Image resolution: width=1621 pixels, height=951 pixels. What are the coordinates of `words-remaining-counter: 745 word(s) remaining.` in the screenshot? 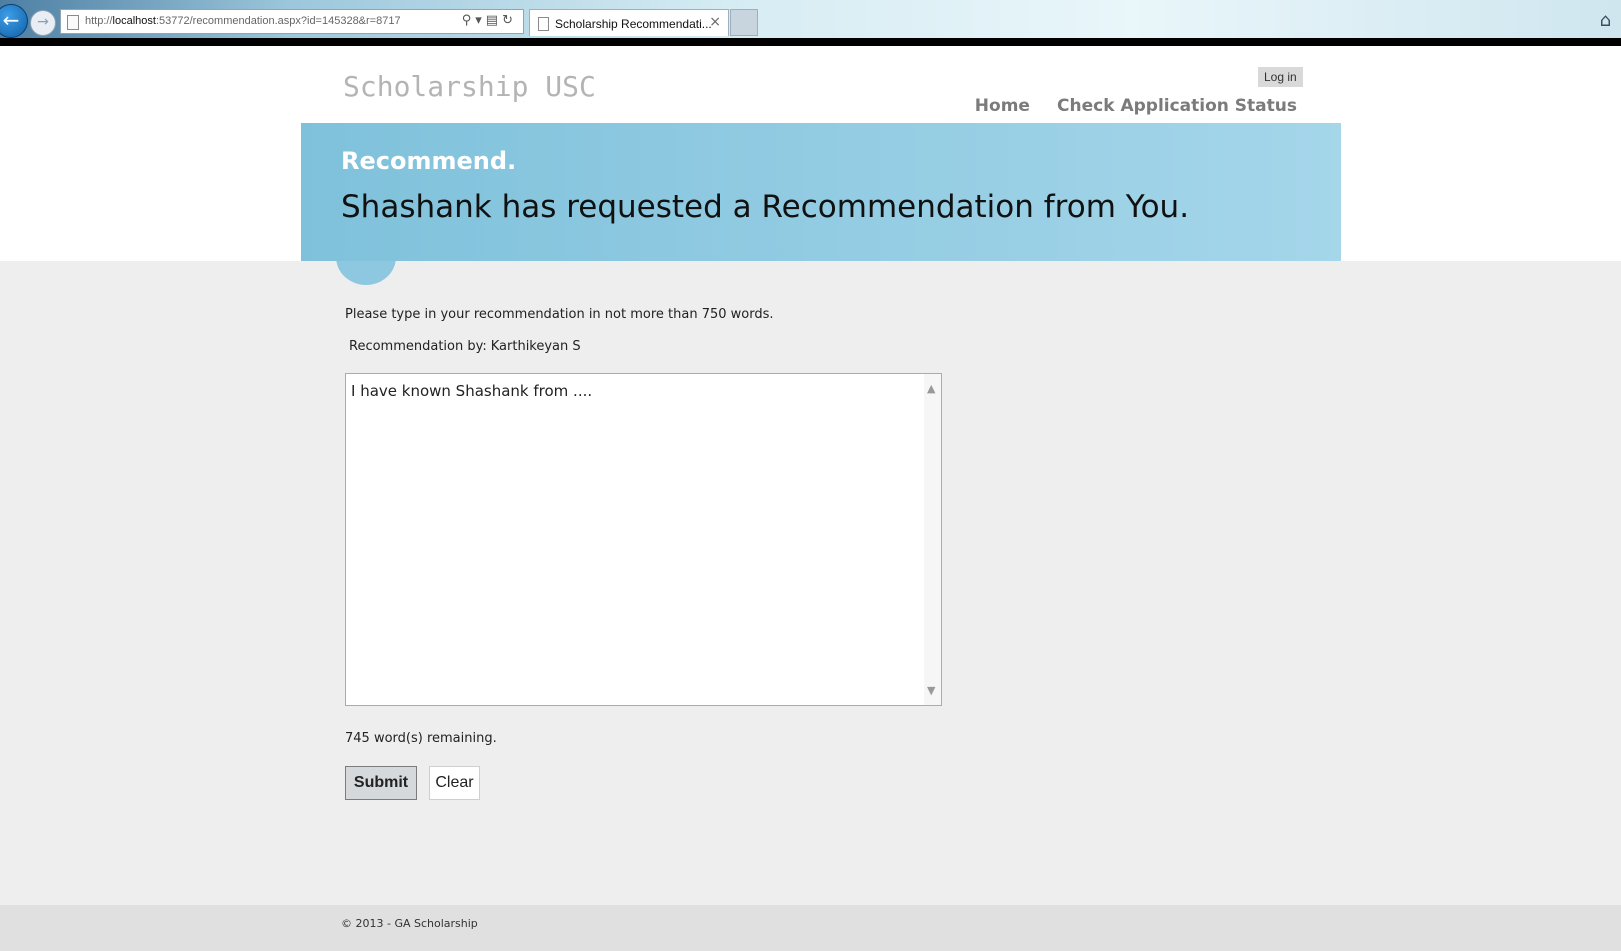 It's located at (421, 738).